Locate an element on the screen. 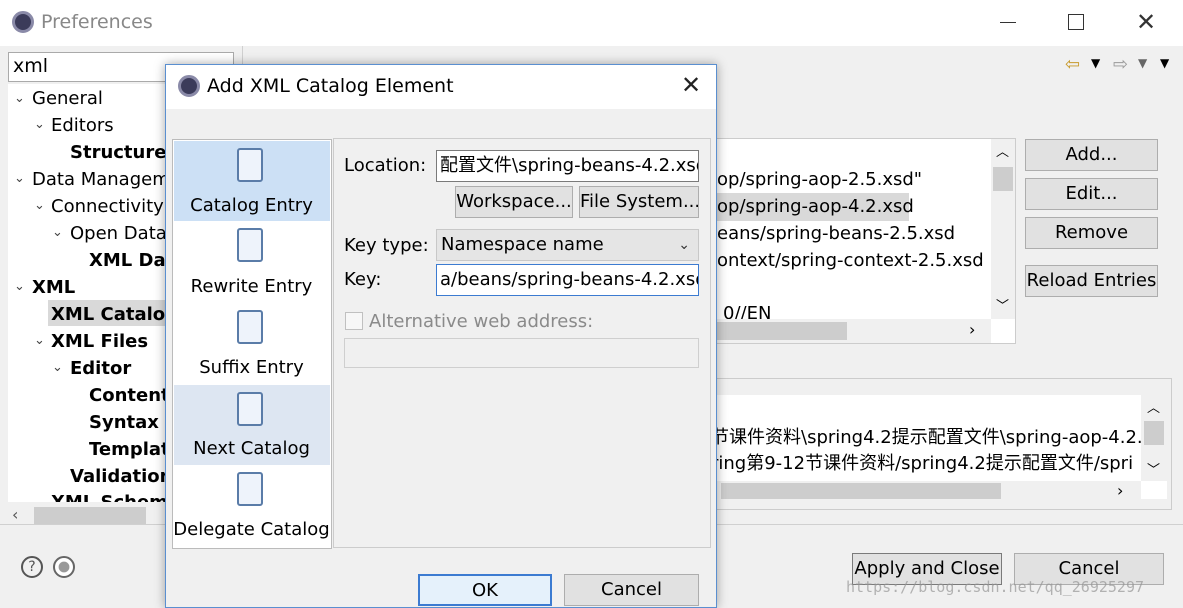  back-arrow-icon: ⇦ is located at coordinates (1072, 64).